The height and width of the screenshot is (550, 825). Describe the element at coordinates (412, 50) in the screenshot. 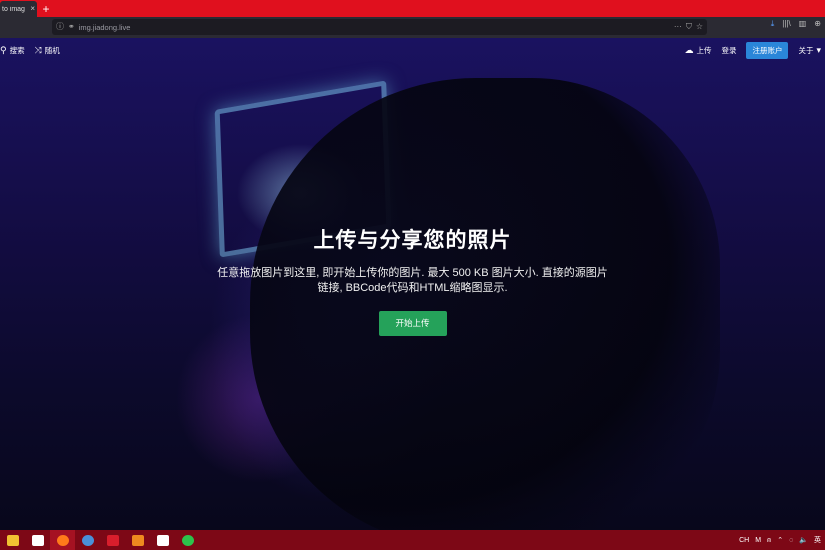

I see `site-top-bar: ⚲ 搜索 ⤨ 随机 ☁ 上传 登录 注册账户 关于 ▾` at that location.